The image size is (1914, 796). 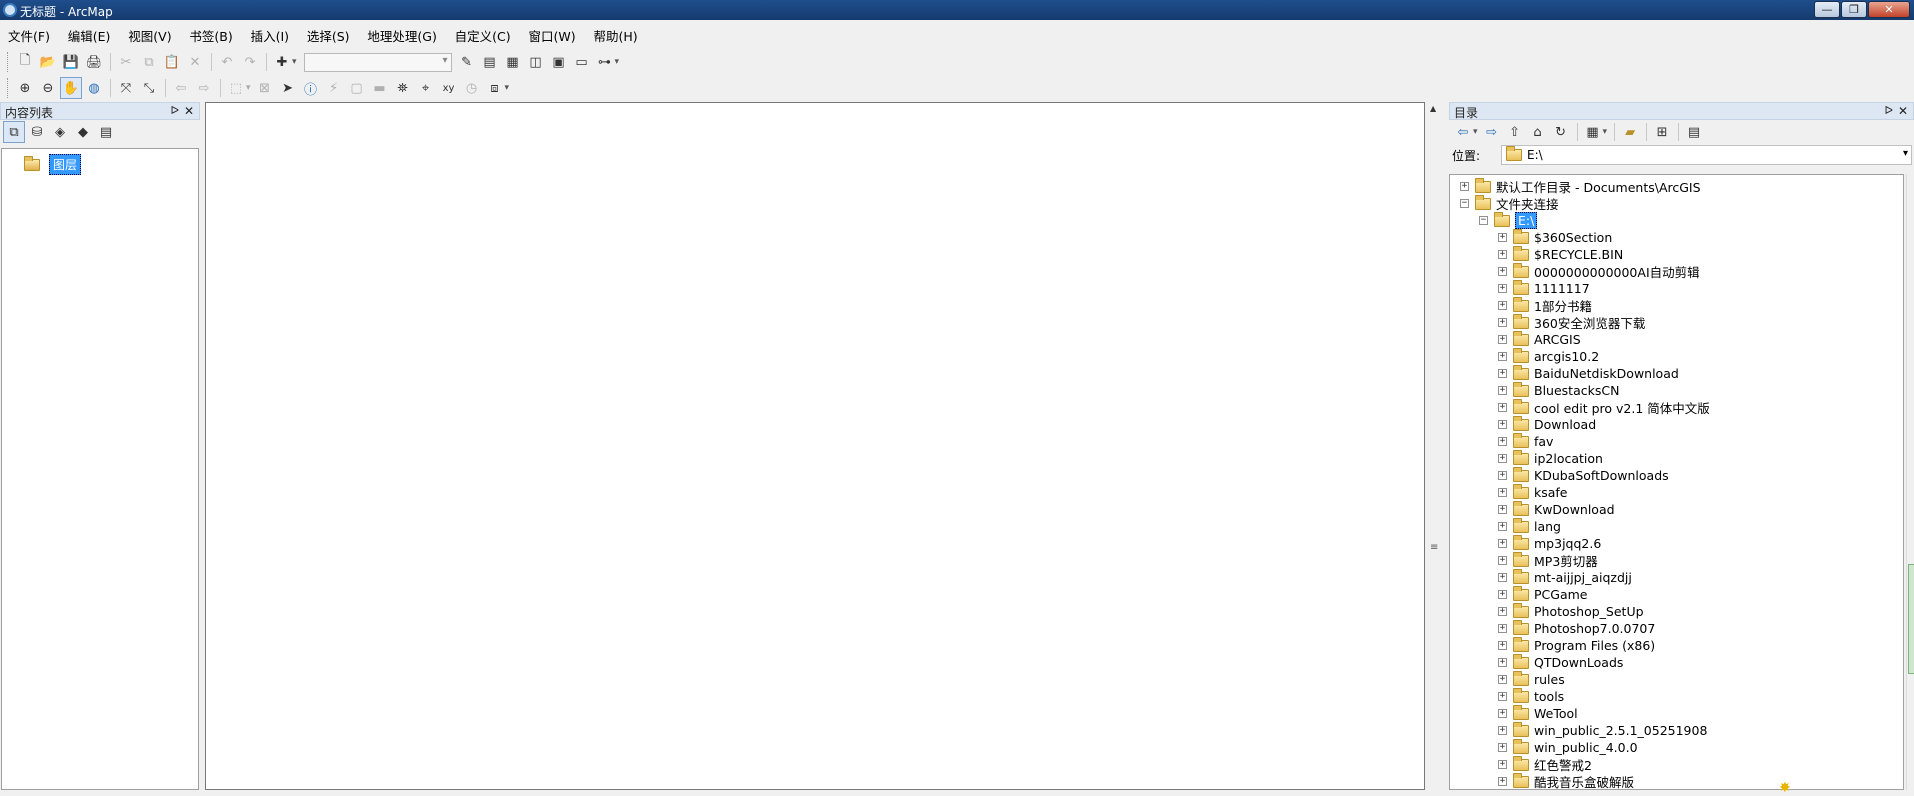 I want to click on folder-item: + 红色警戒2, so click(x=1545, y=764).